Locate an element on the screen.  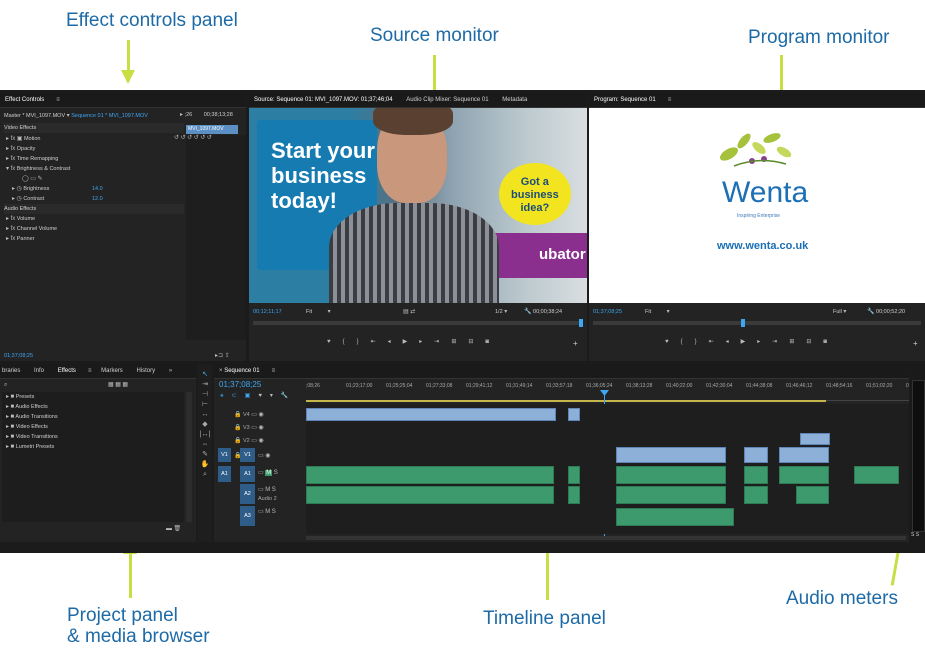
work-area-bar is located at coordinates (566, 401).